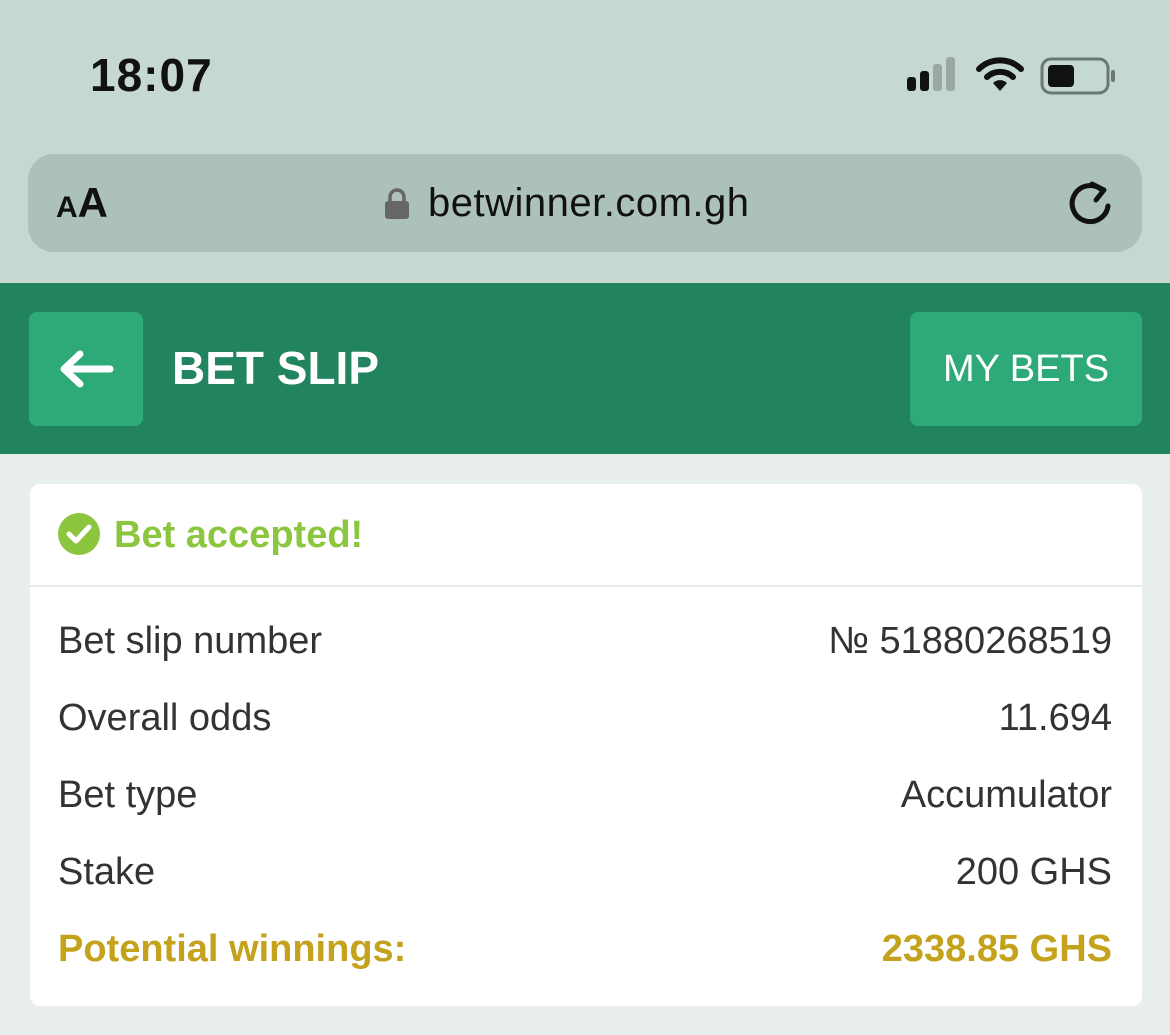  Describe the element at coordinates (1077, 76) in the screenshot. I see `battery-icon` at that location.